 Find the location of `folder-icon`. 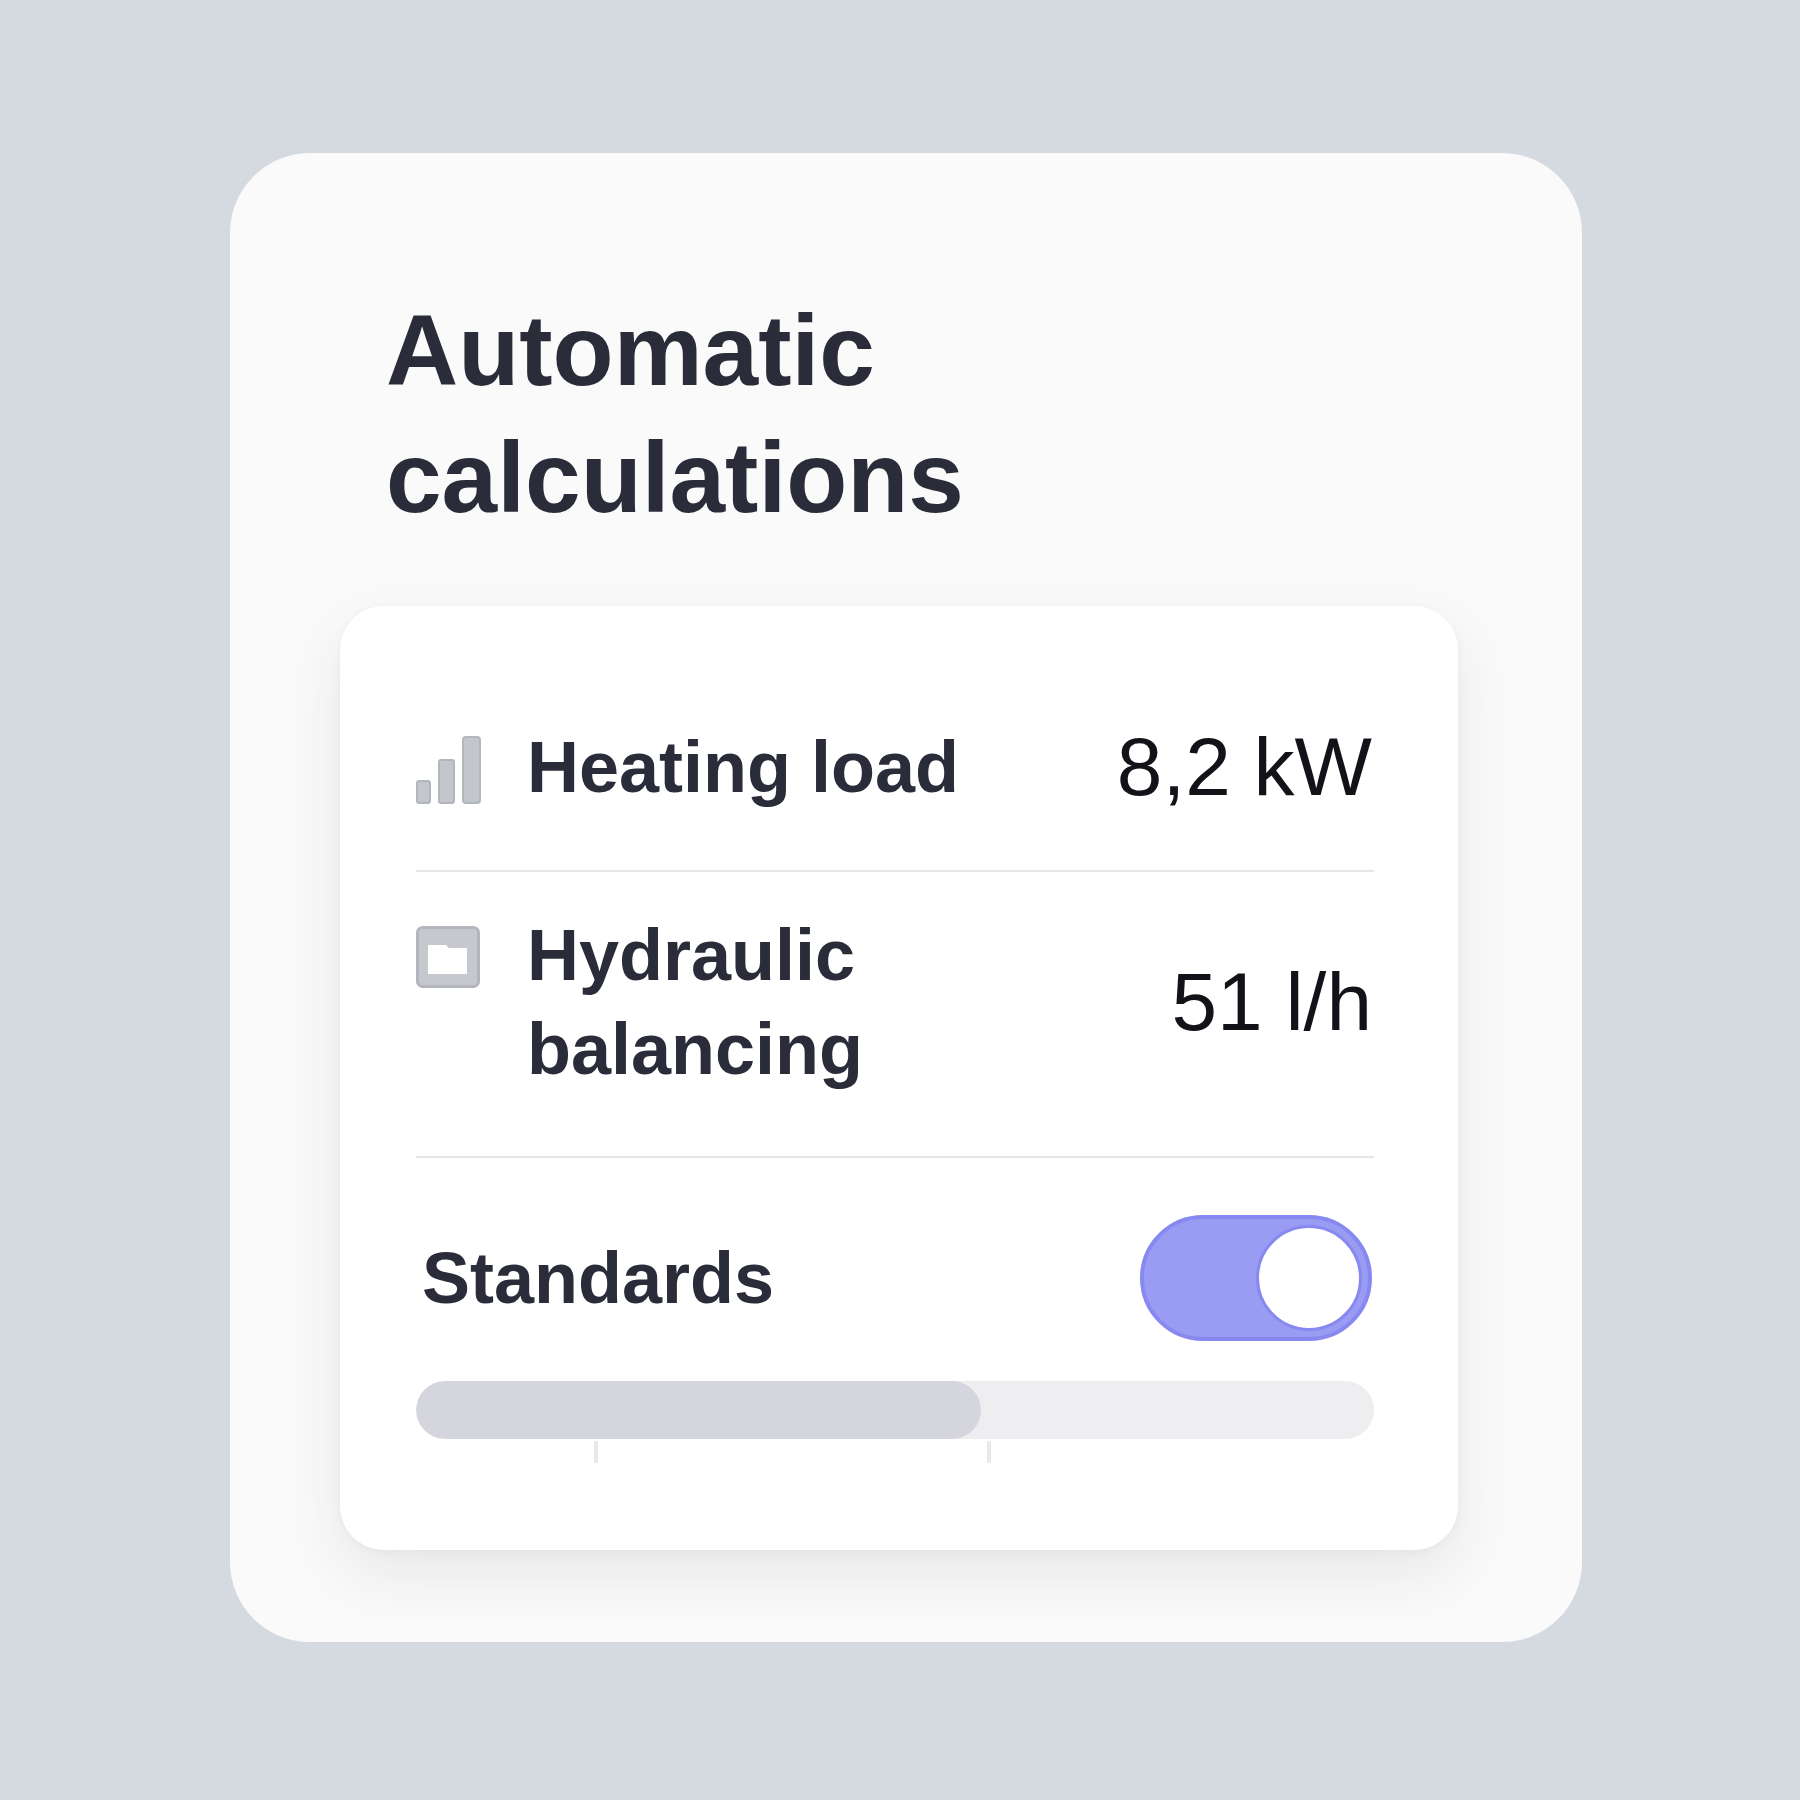

folder-icon is located at coordinates (448, 957).